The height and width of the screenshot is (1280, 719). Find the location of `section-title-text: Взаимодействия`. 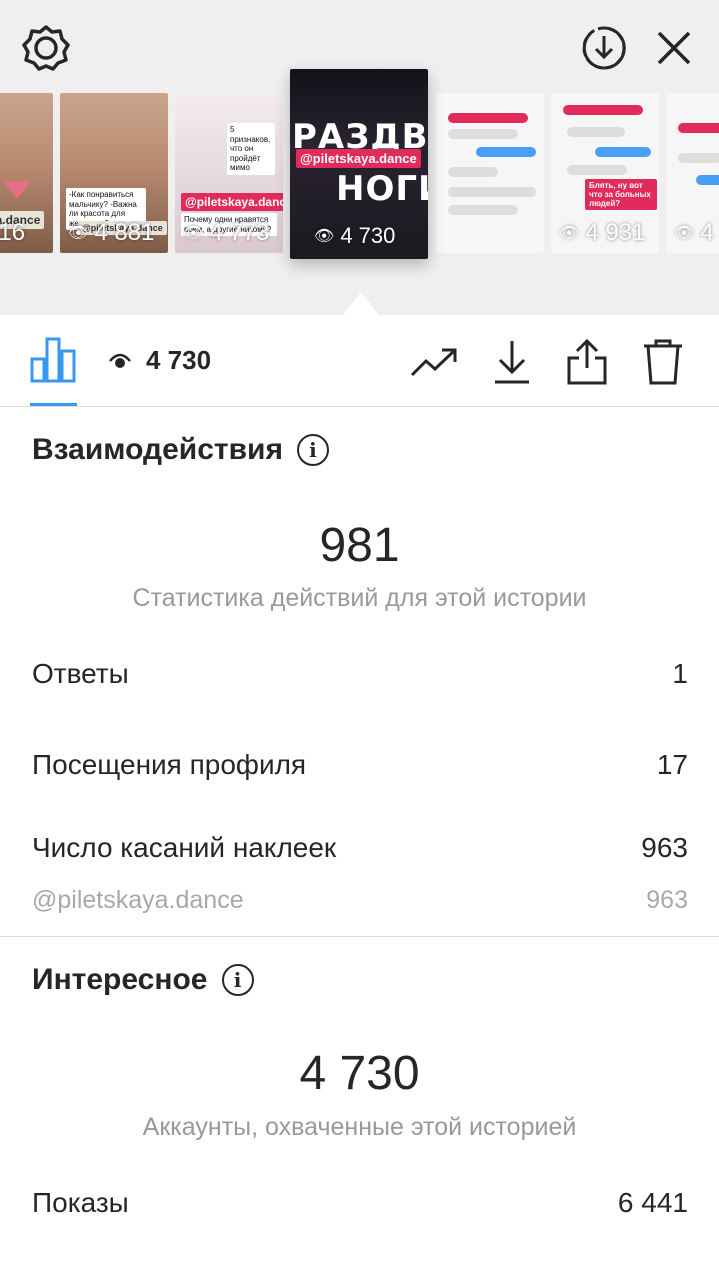

section-title-text: Взаимодействия is located at coordinates (157, 449).